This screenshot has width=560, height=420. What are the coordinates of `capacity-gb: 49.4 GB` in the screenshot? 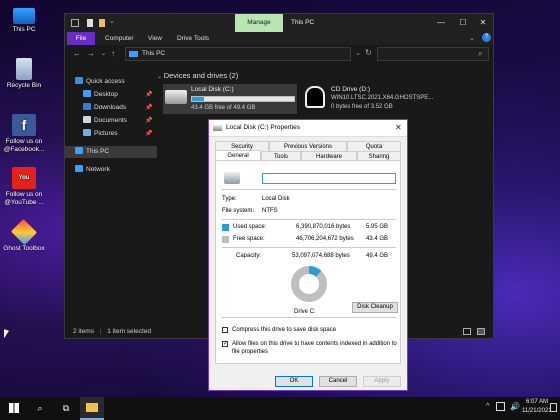 It's located at (377, 256).